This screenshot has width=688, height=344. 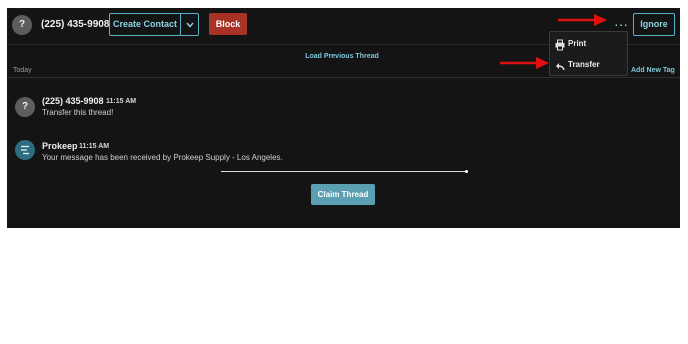 I want to click on more-actions-menu: Print Transfer, so click(x=588, y=53).